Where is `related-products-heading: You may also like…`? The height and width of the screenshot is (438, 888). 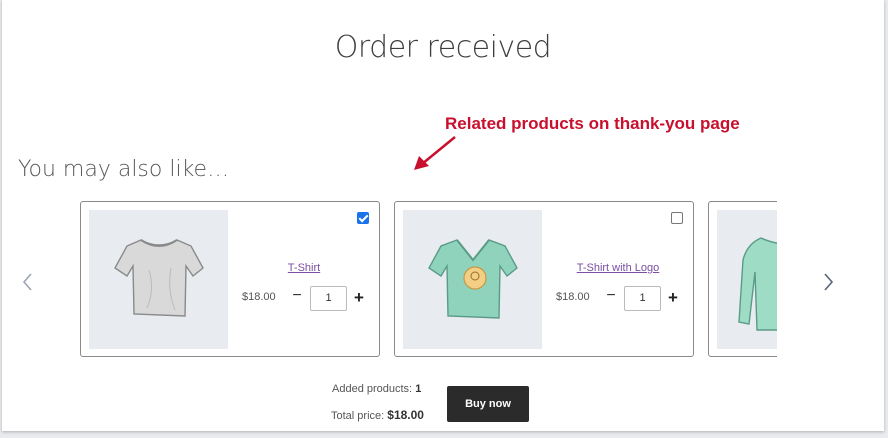 related-products-heading: You may also like… is located at coordinates (124, 169).